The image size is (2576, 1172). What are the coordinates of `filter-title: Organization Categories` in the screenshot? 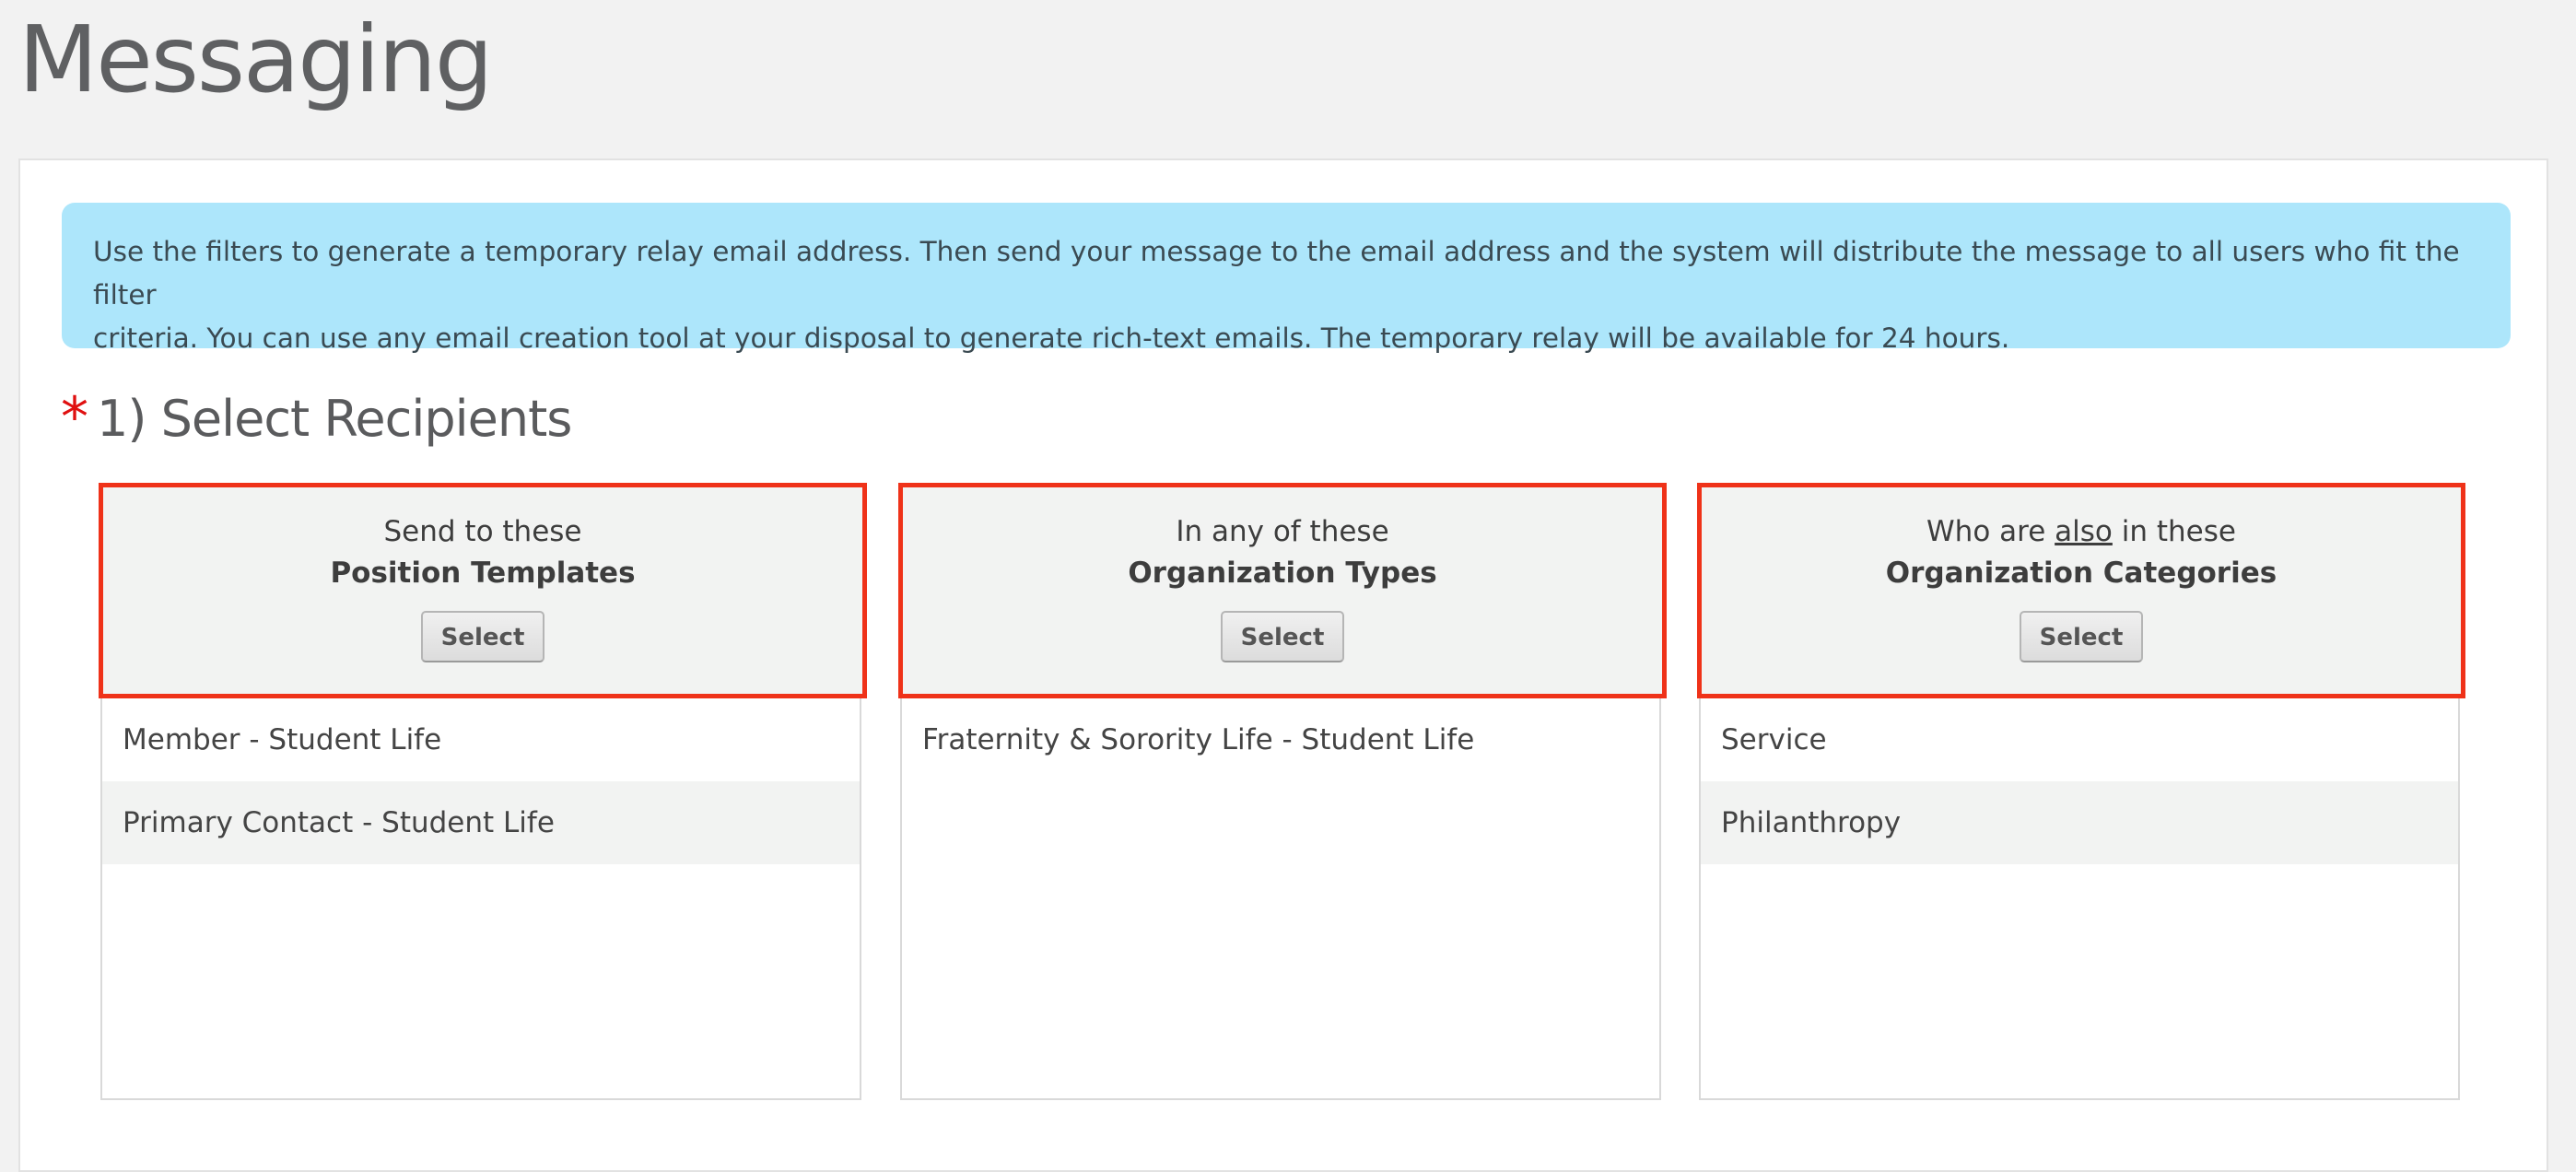 It's located at (2081, 573).